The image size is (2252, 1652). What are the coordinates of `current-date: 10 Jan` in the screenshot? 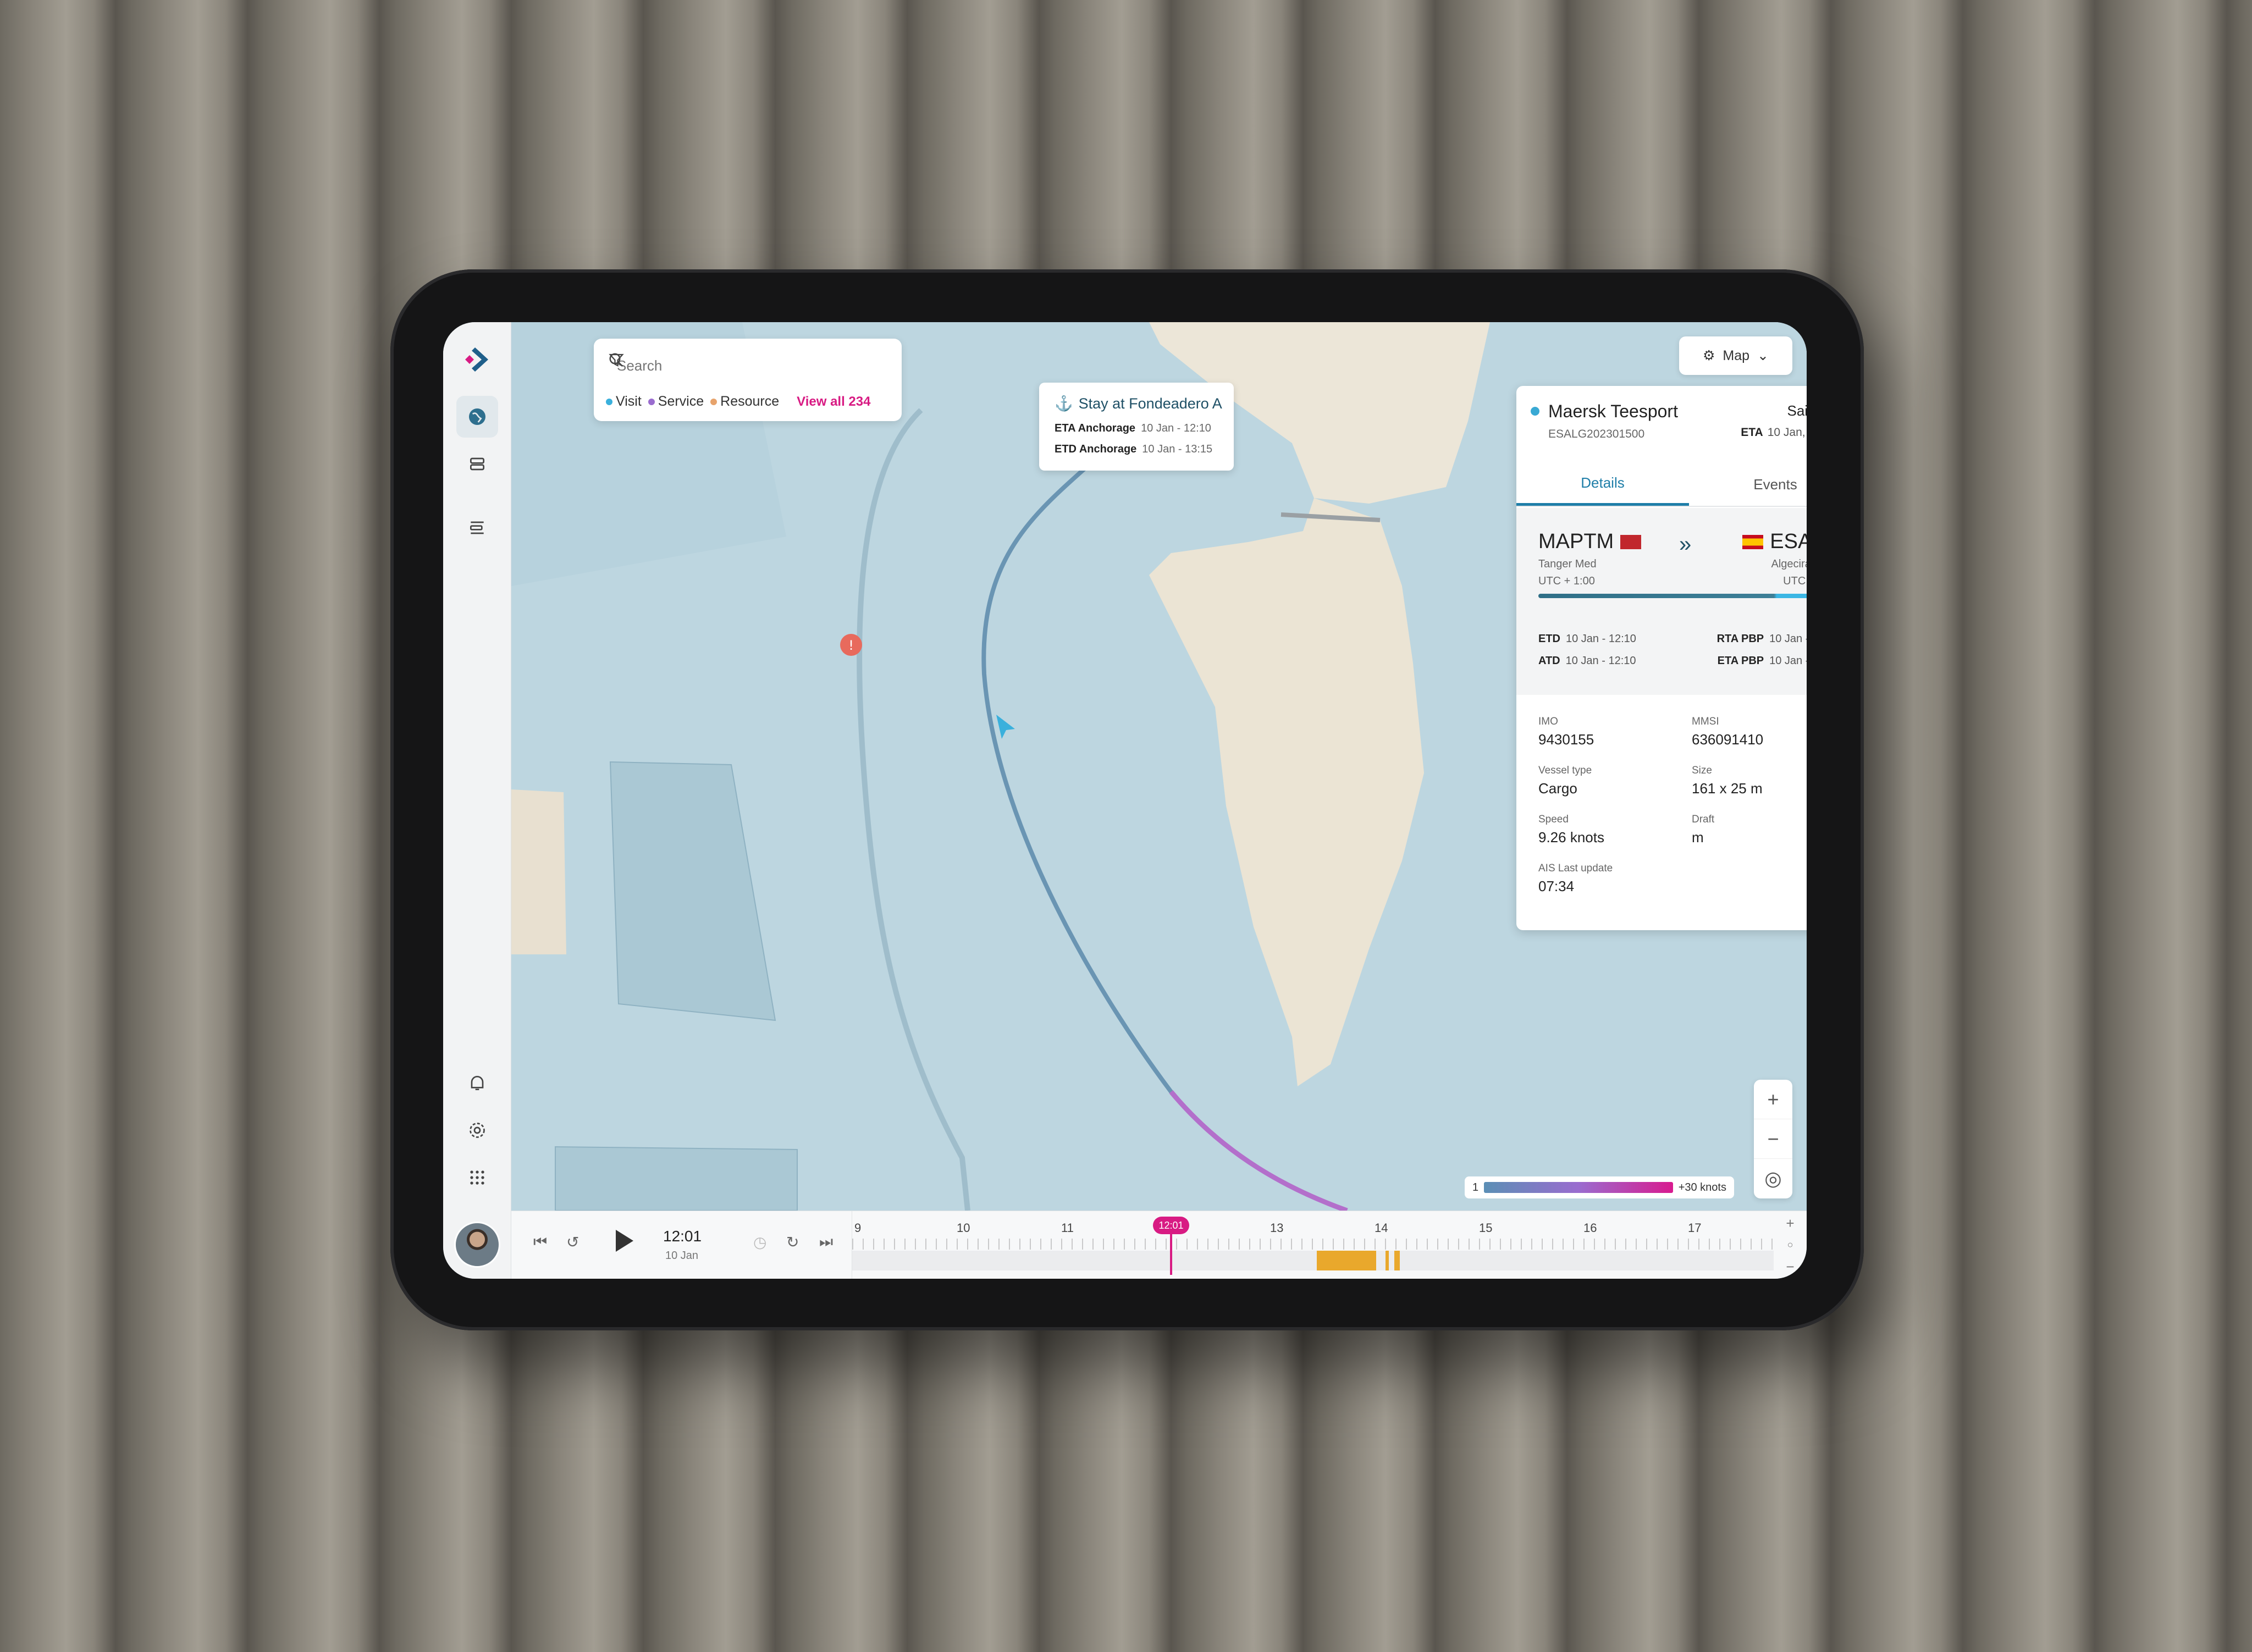 It's located at (682, 1256).